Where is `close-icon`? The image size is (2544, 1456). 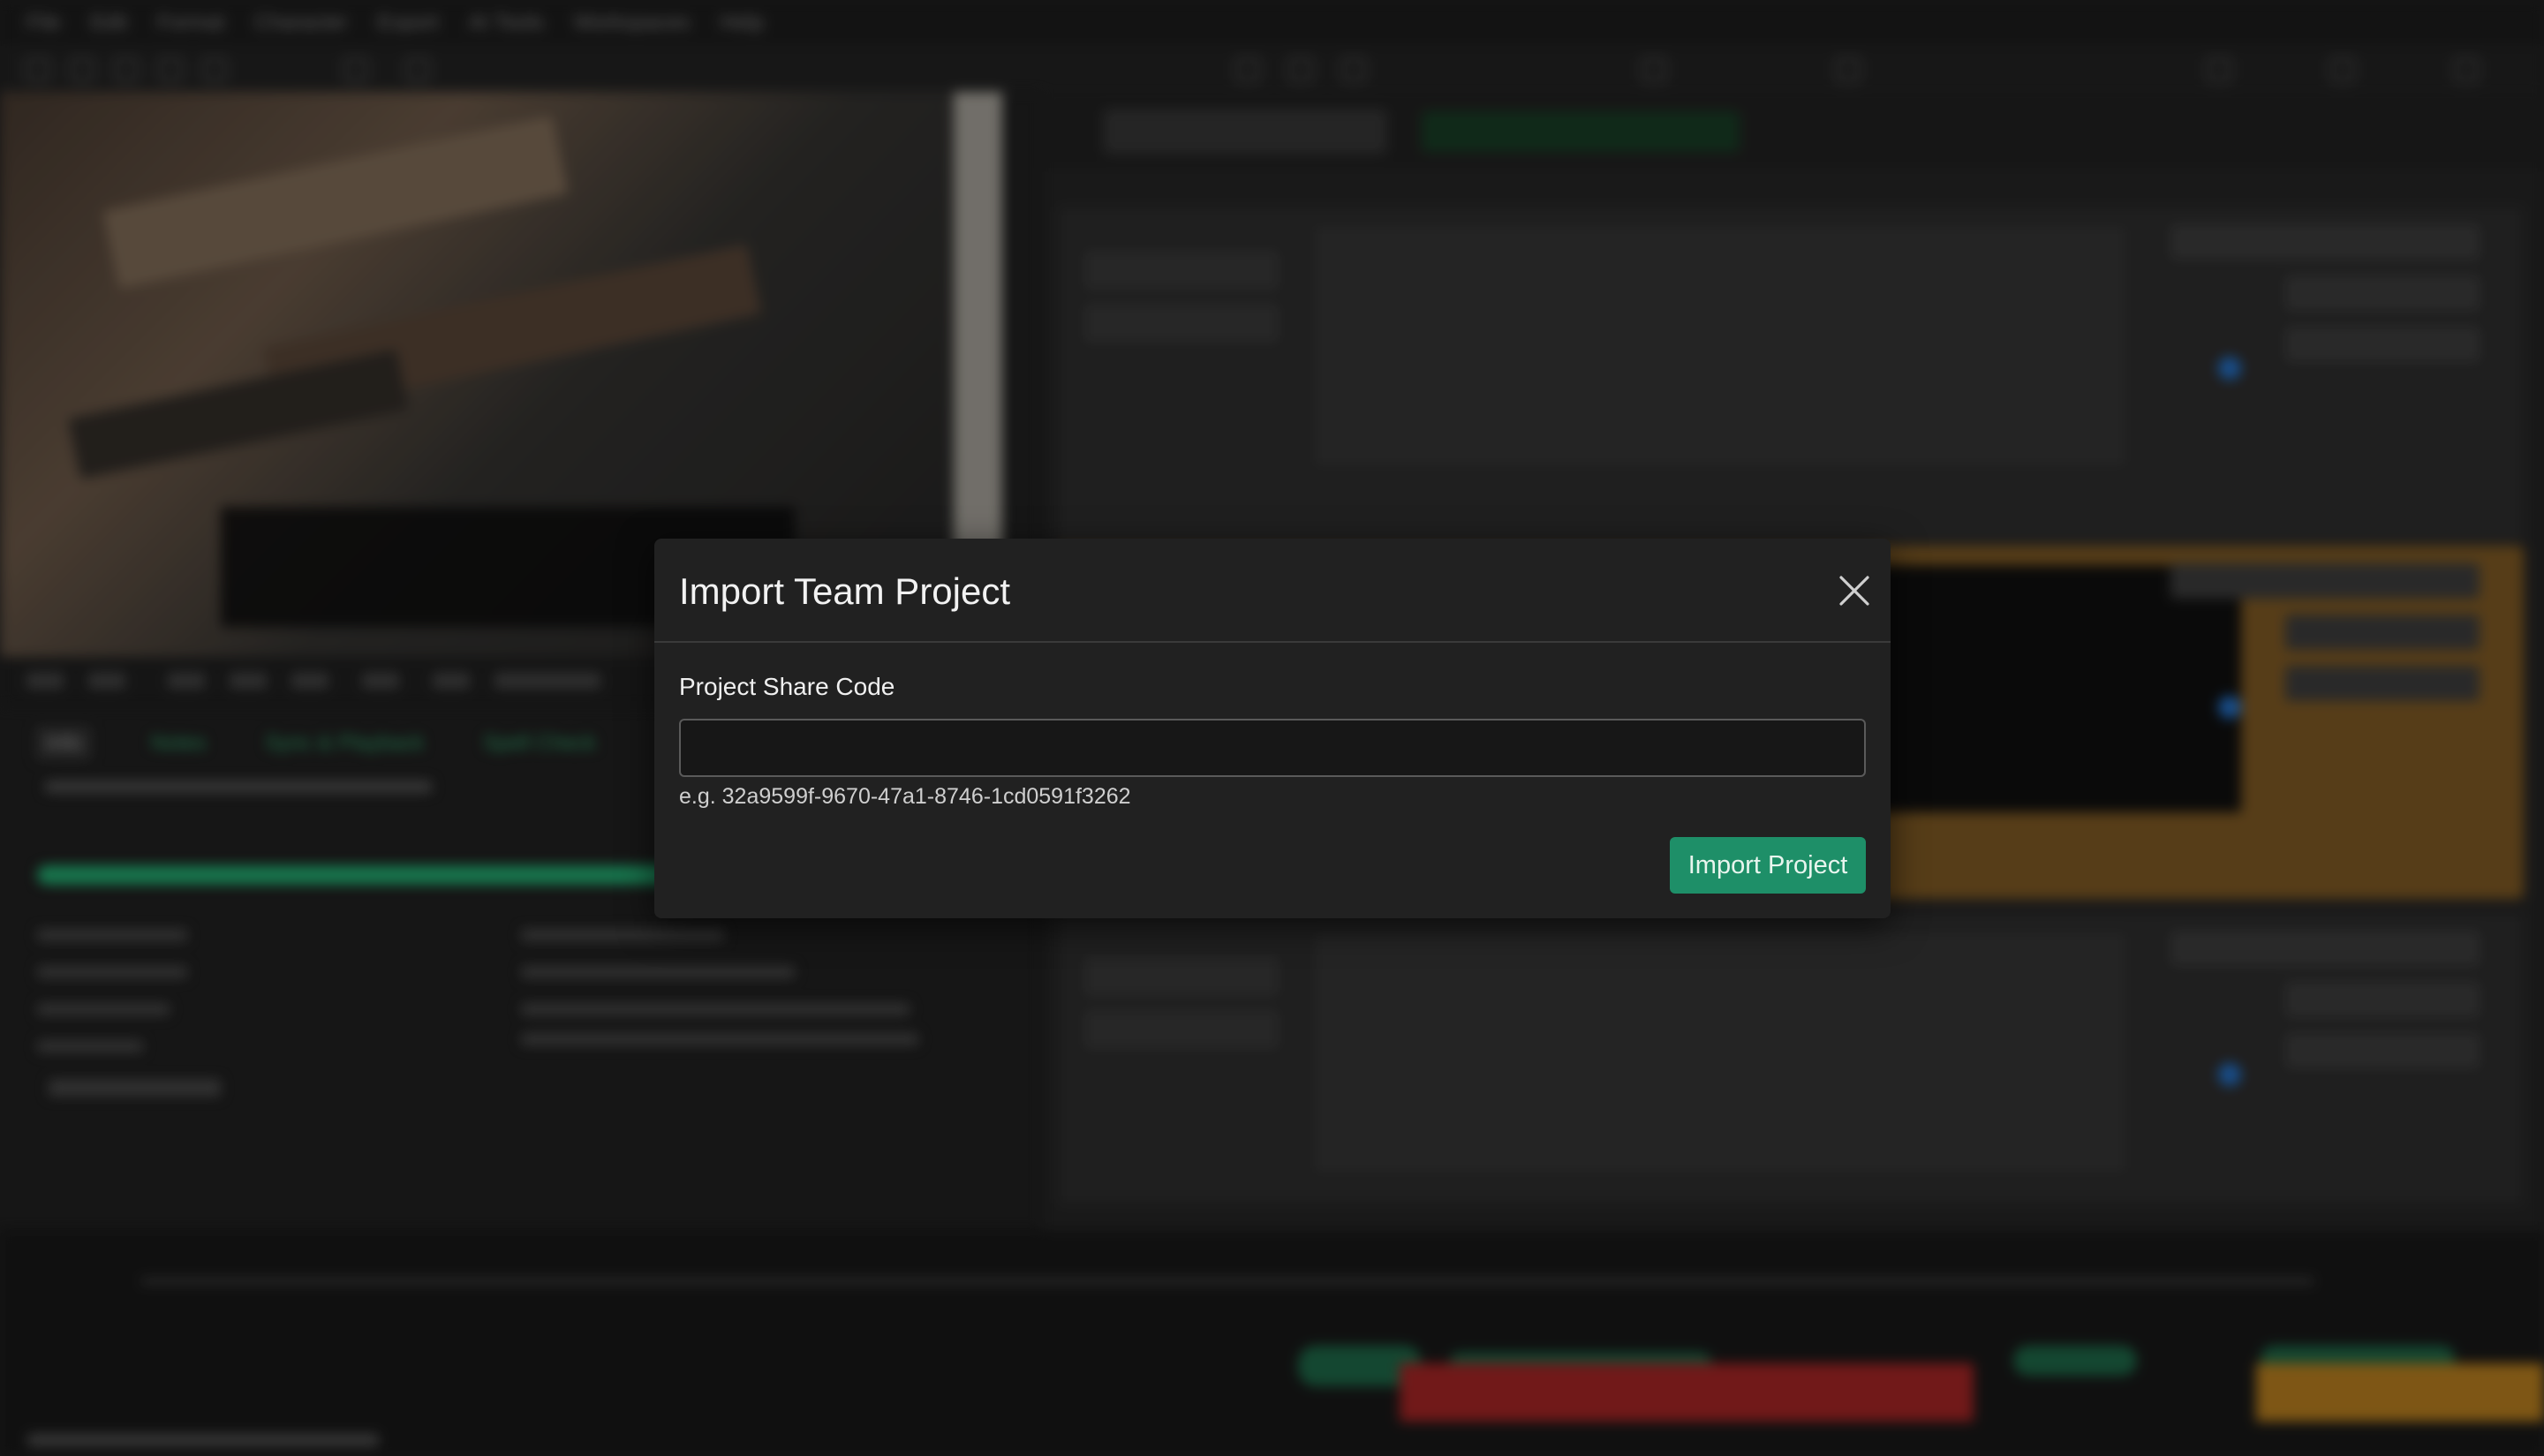 close-icon is located at coordinates (1854, 591).